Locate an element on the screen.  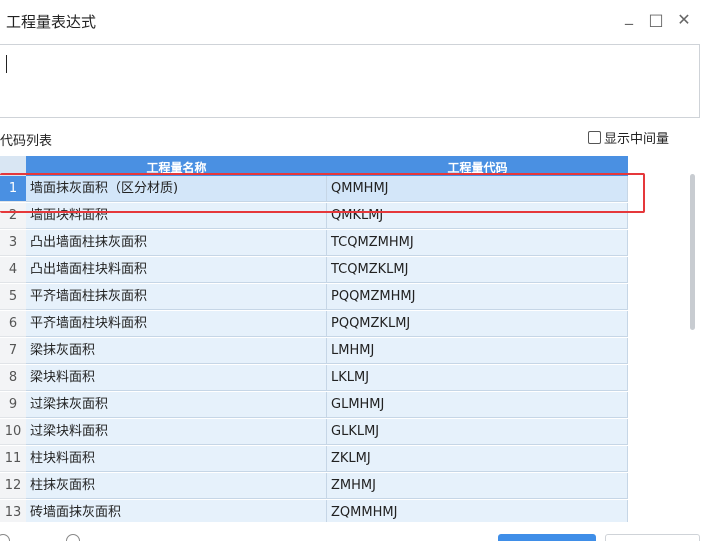
cell-quantity-code: PQQMZKLMJ is located at coordinates (477, 324).